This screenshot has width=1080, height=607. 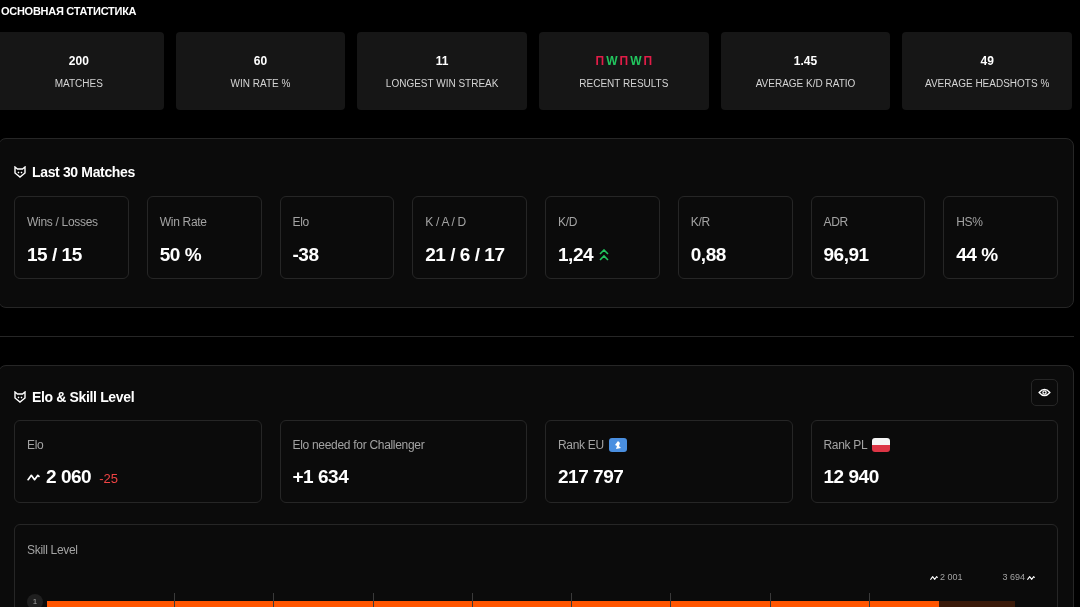 I want to click on stat-value: 0,88, so click(x=708, y=255).